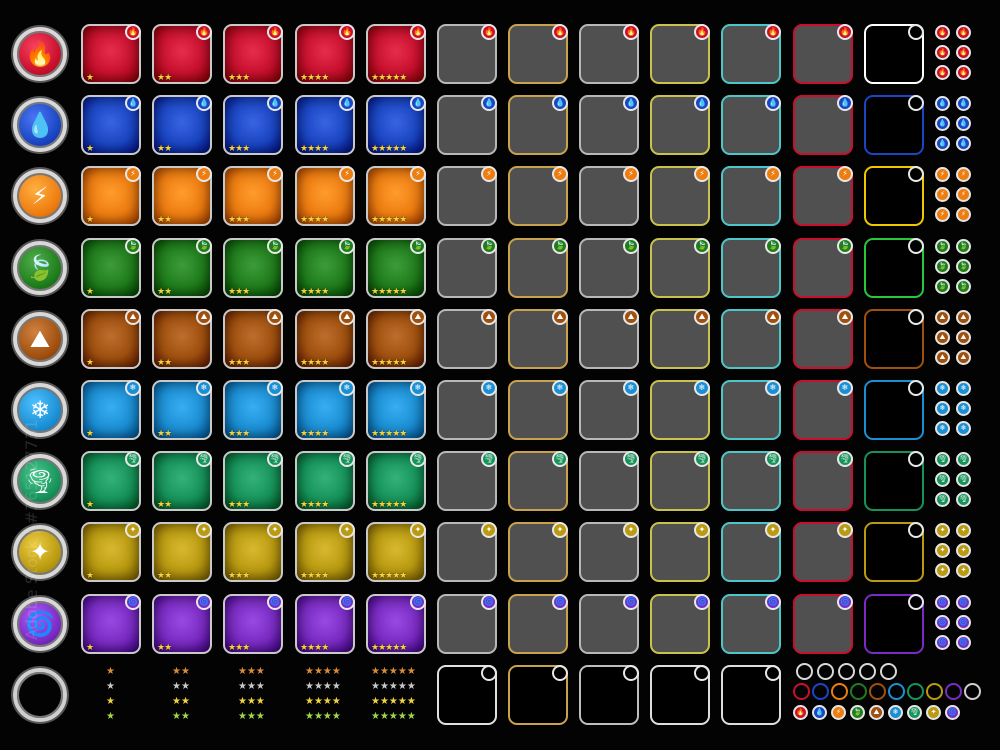 Image resolution: width=1000 pixels, height=750 pixels. What do you see at coordinates (823, 125) in the screenshot?
I see `water-frame-gray-6: 💧` at bounding box center [823, 125].